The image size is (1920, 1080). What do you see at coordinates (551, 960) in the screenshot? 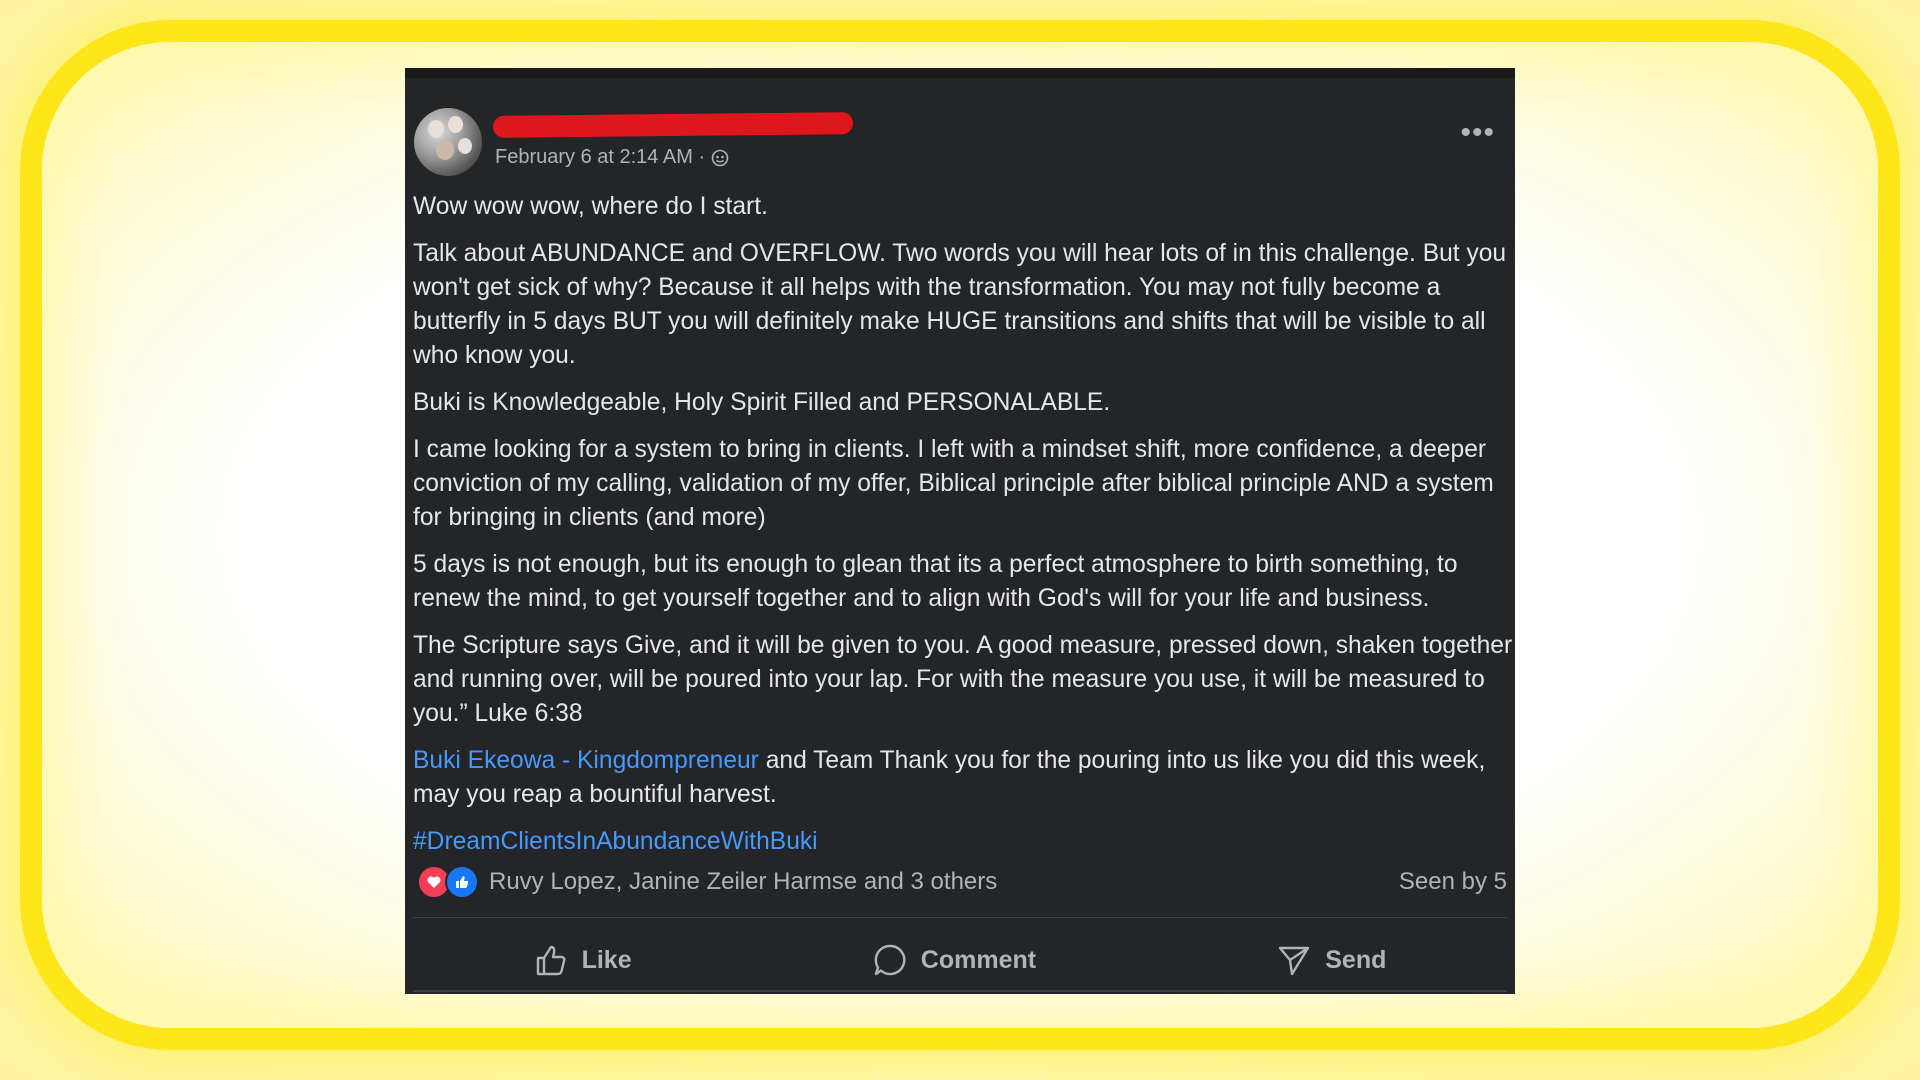
I see `thumbs-up-icon` at bounding box center [551, 960].